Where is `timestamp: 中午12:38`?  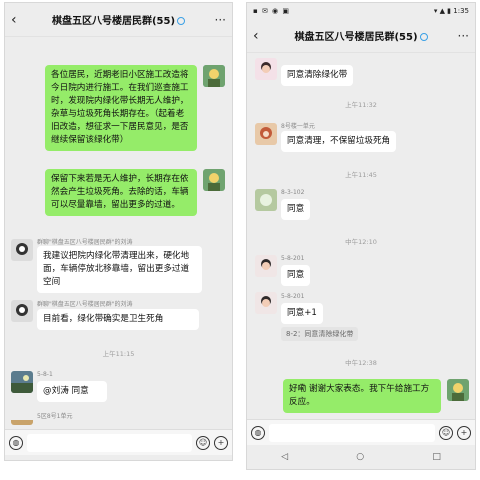
timestamp: 中午12:38 is located at coordinates (361, 363).